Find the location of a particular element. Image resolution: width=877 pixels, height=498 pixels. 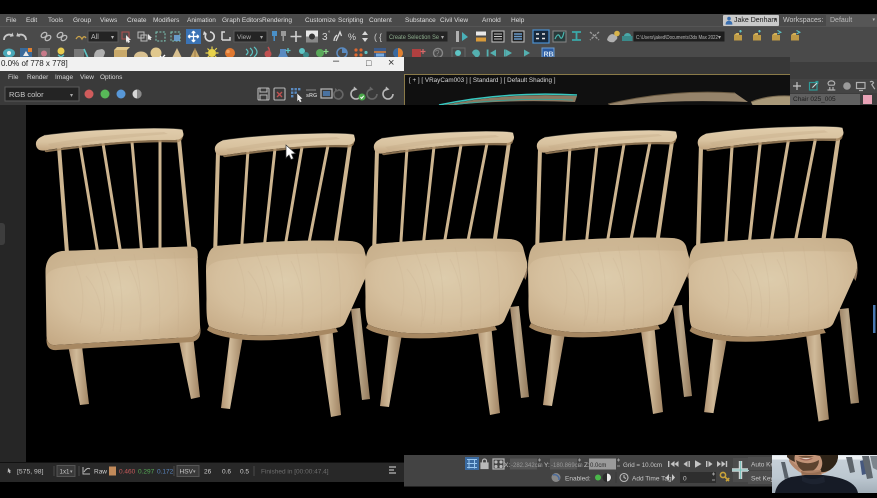

svg-text: X: is located at coordinates (507, 465).